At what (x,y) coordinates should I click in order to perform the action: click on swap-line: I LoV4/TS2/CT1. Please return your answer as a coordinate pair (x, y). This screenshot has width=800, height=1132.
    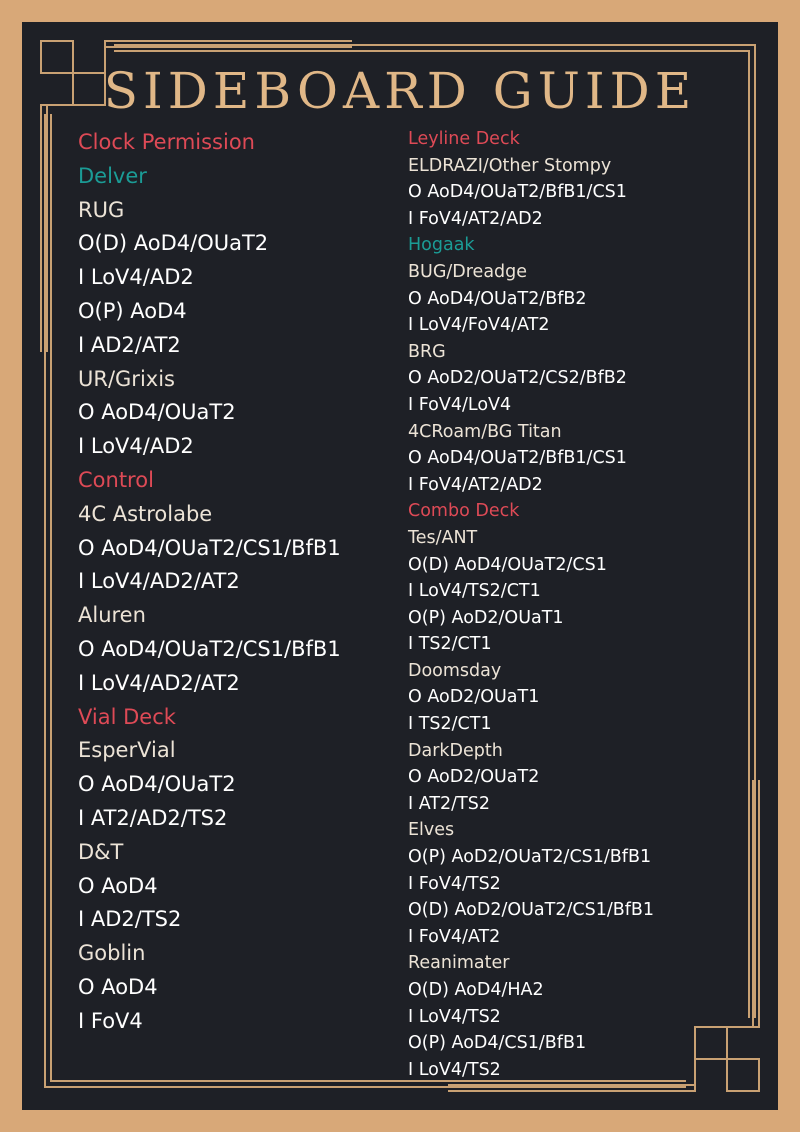
    Looking at the image, I should click on (474, 591).